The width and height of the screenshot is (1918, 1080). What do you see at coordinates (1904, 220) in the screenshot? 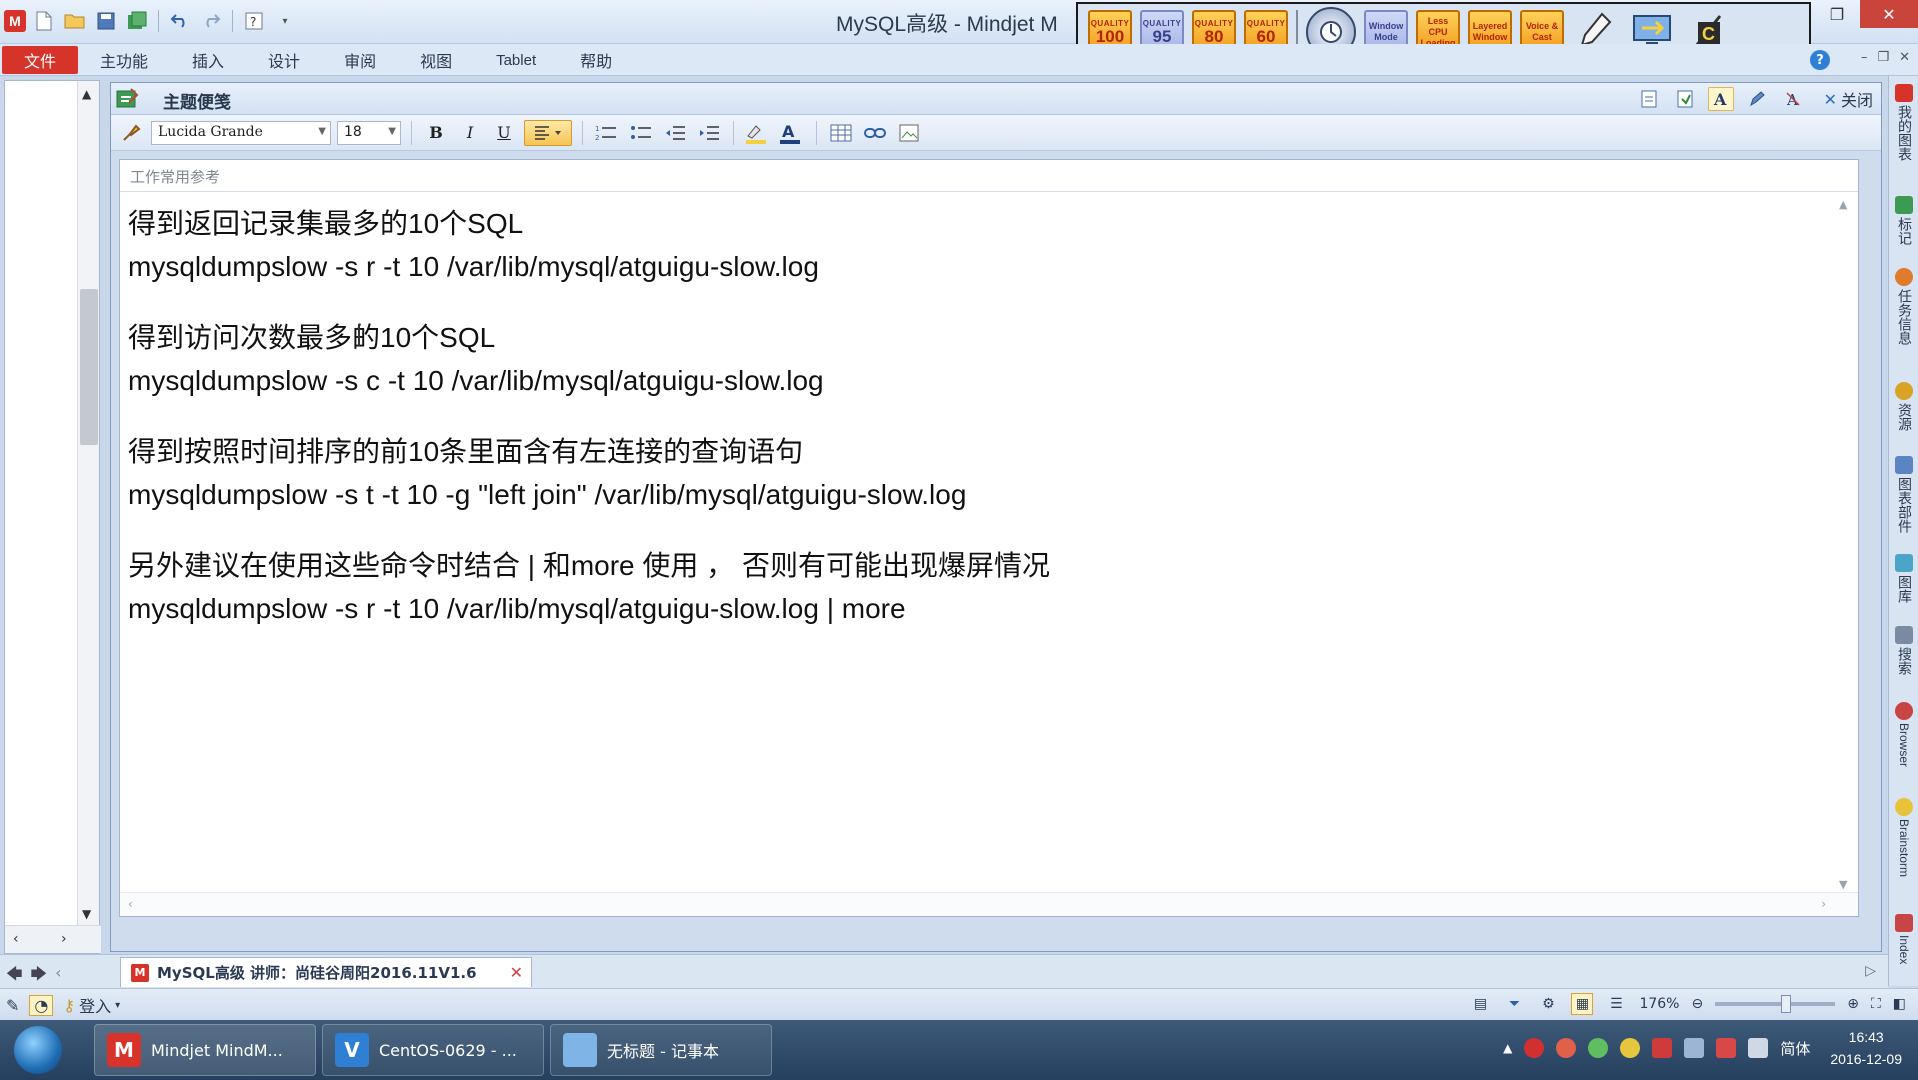
I see `sidebar-tab-markers: 标记` at bounding box center [1904, 220].